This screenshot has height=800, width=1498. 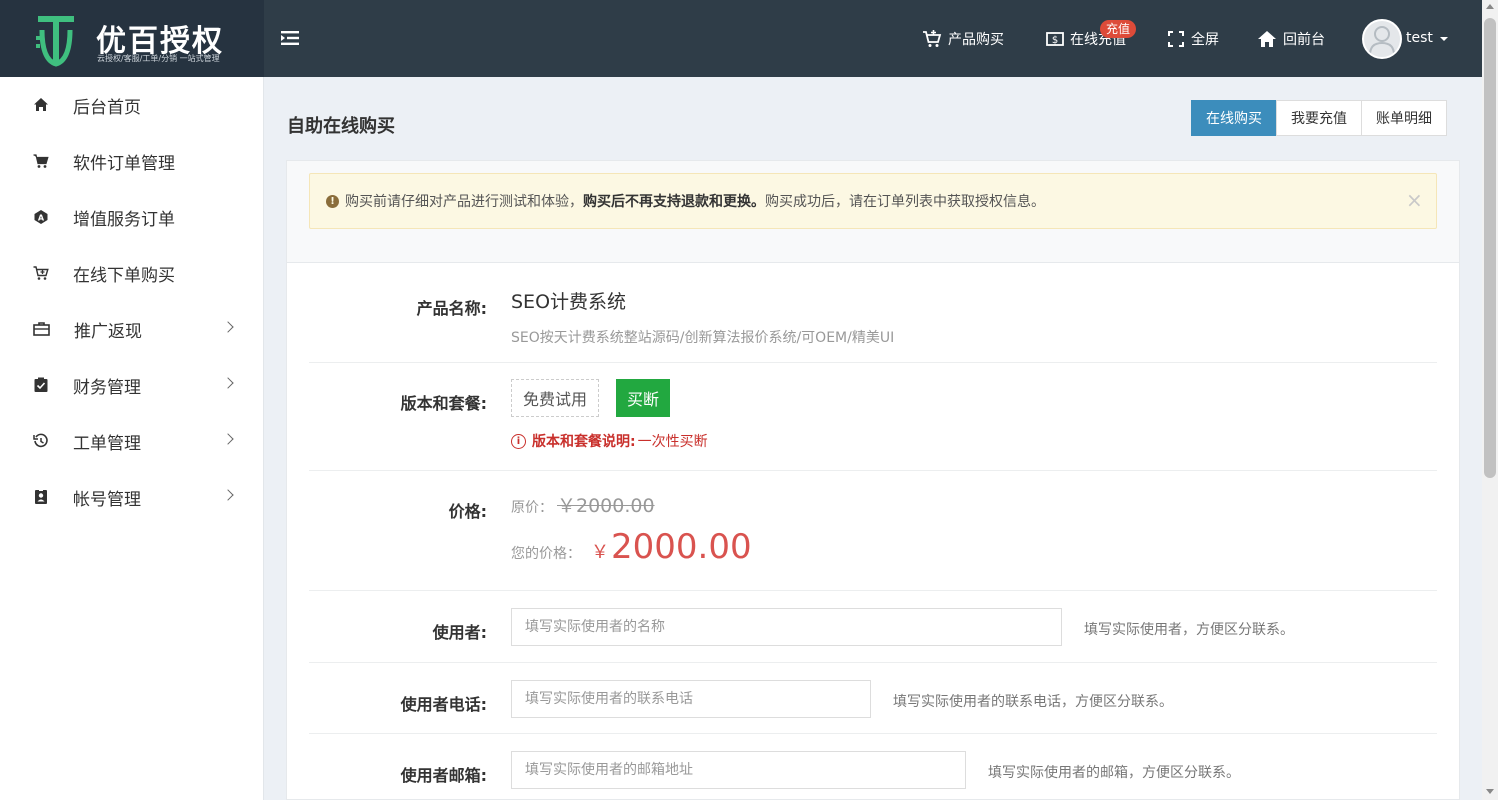 What do you see at coordinates (443, 704) in the screenshot?
I see `phone-label: 使用者电话:` at bounding box center [443, 704].